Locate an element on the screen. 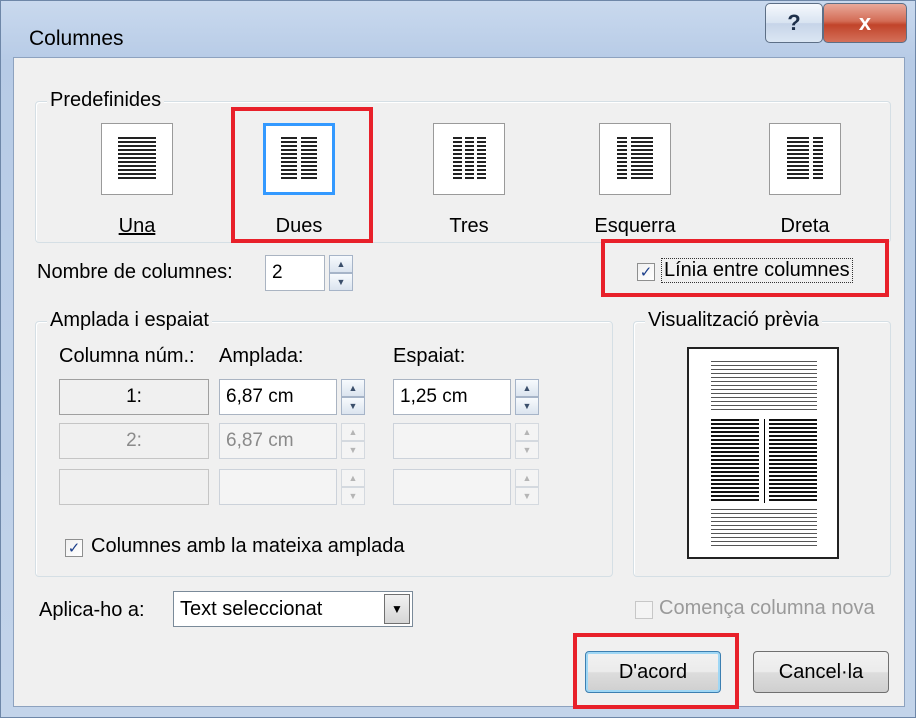 The width and height of the screenshot is (916, 718). chevron-down-icon: ▼ is located at coordinates (397, 609).